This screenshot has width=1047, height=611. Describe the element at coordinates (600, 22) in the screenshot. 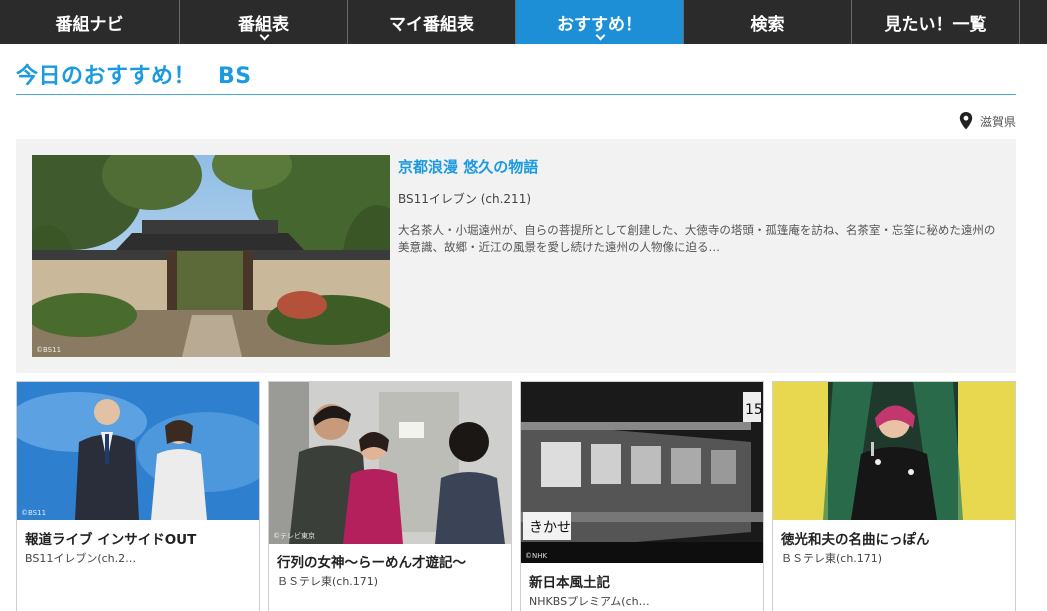

I see `nav-item-osusume: おすすめ！` at that location.